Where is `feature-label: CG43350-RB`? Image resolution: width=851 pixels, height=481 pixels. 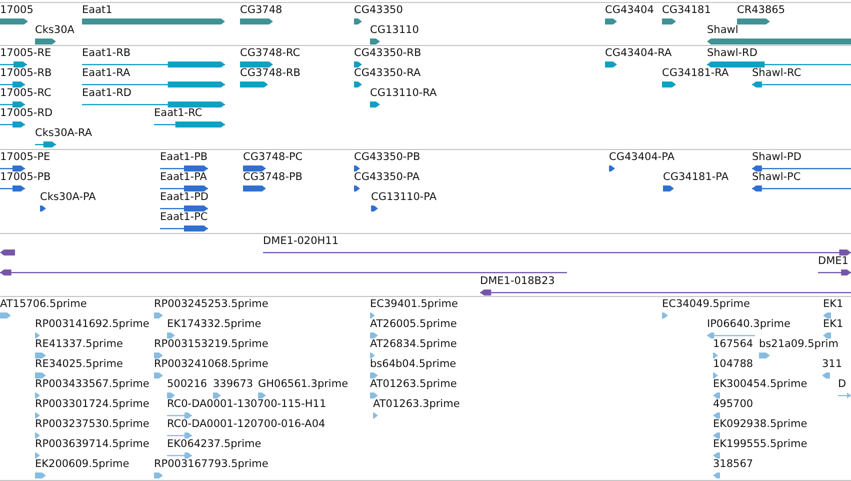
feature-label: CG43350-RB is located at coordinates (388, 53).